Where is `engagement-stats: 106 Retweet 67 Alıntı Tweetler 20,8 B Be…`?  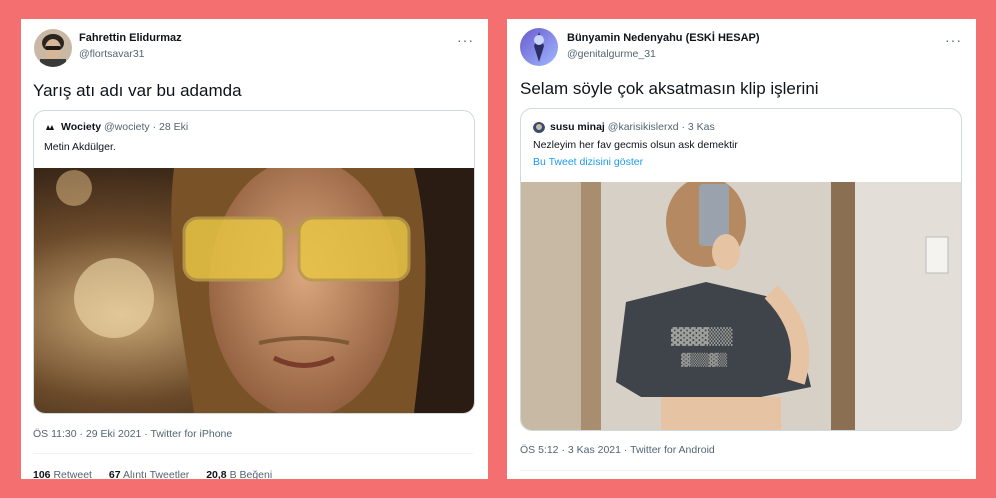 engagement-stats: 106 Retweet 67 Alıntı Tweetler 20,8 B Be… is located at coordinates (159, 474).